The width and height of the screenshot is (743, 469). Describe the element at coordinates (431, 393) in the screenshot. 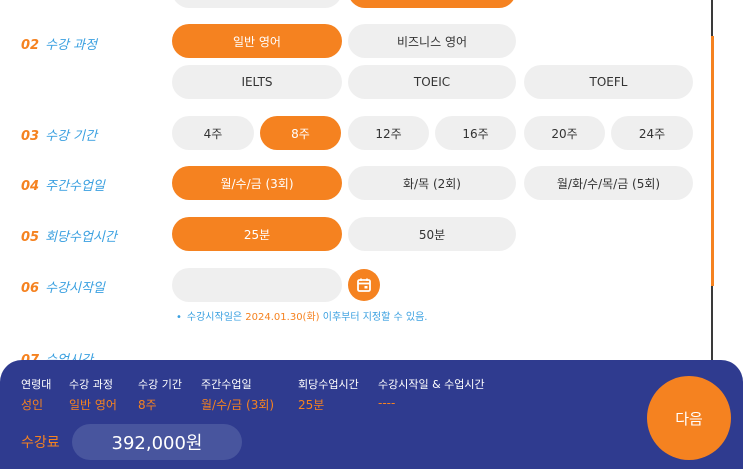

I see `summary-start: 수강시작일 & 수업시간 ----` at that location.